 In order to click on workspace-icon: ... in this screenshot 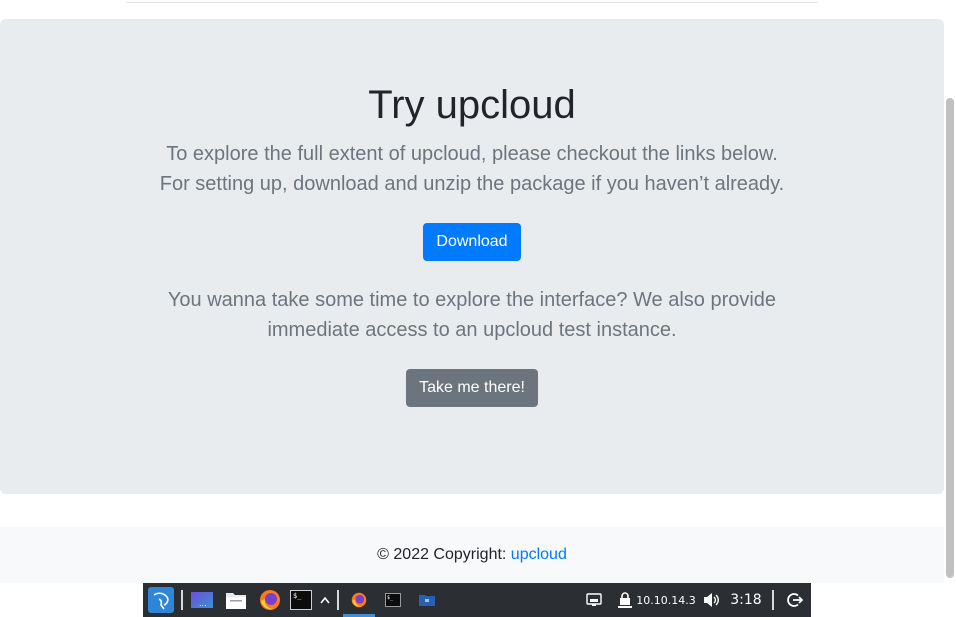, I will do `click(202, 600)`.